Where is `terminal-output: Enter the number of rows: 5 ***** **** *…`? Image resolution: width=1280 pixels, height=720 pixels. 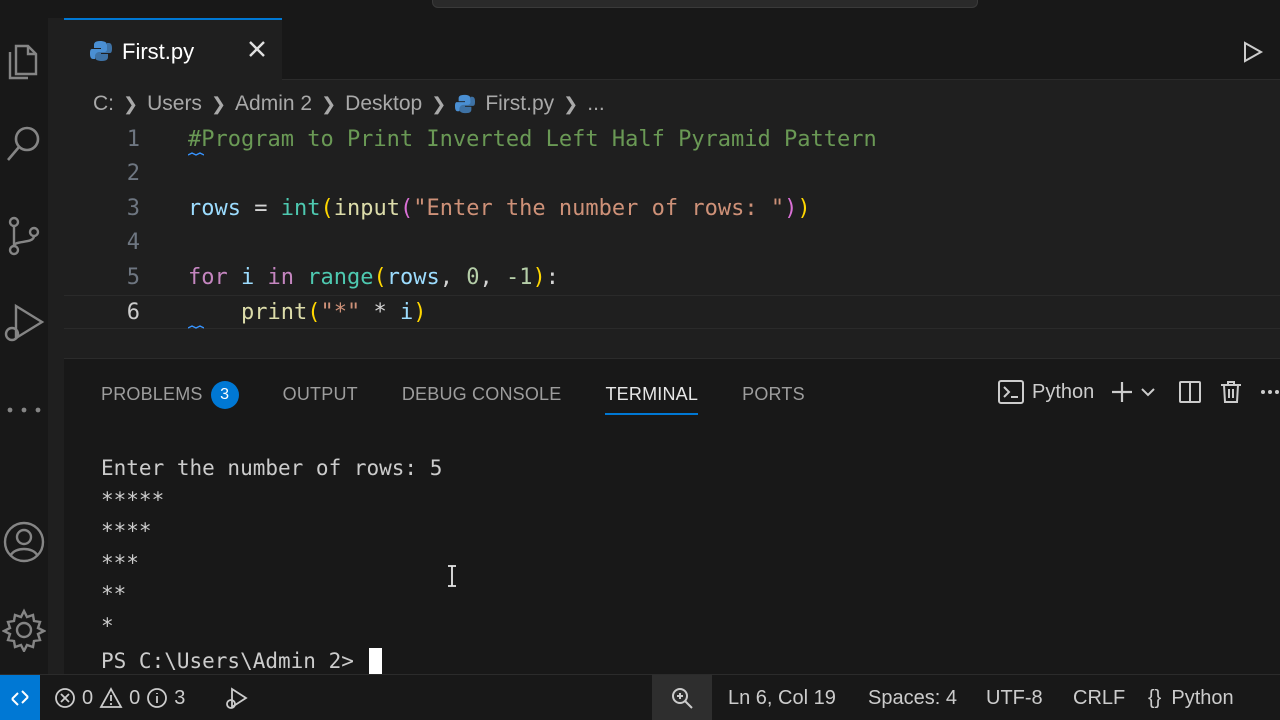 terminal-output: Enter the number of rows: 5 ***** **** *… is located at coordinates (271, 565).